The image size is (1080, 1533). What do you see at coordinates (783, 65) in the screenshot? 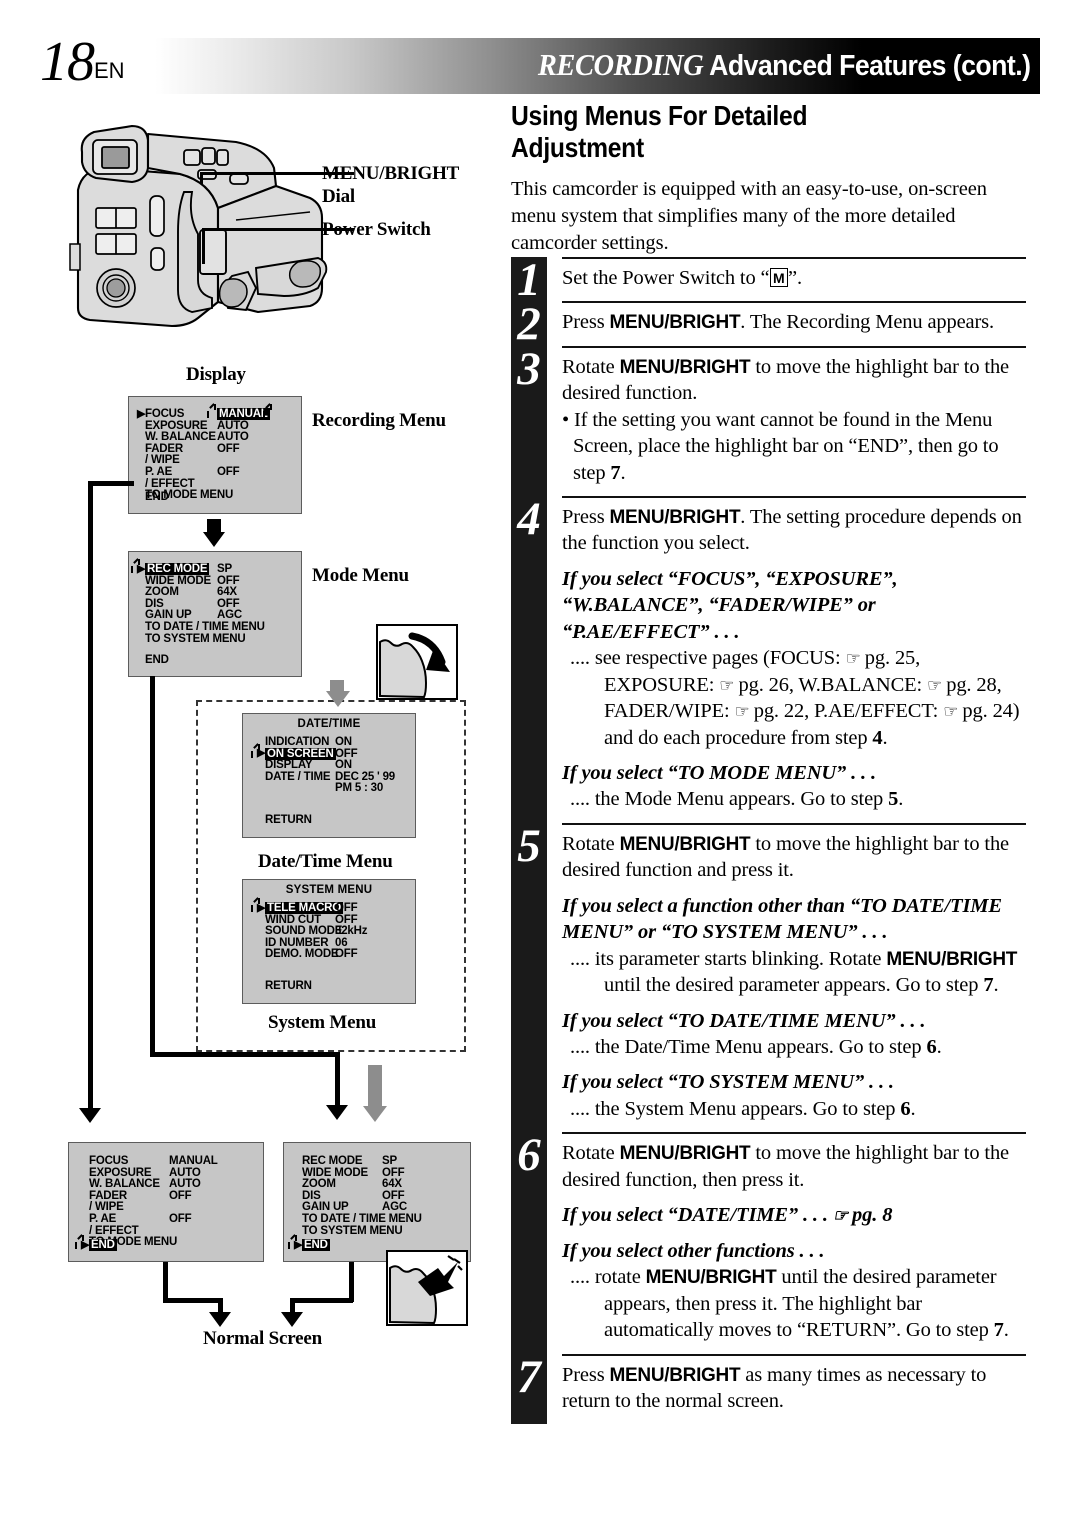
I see `header-title: RECORDING Advanced Features (cont.)` at bounding box center [783, 65].